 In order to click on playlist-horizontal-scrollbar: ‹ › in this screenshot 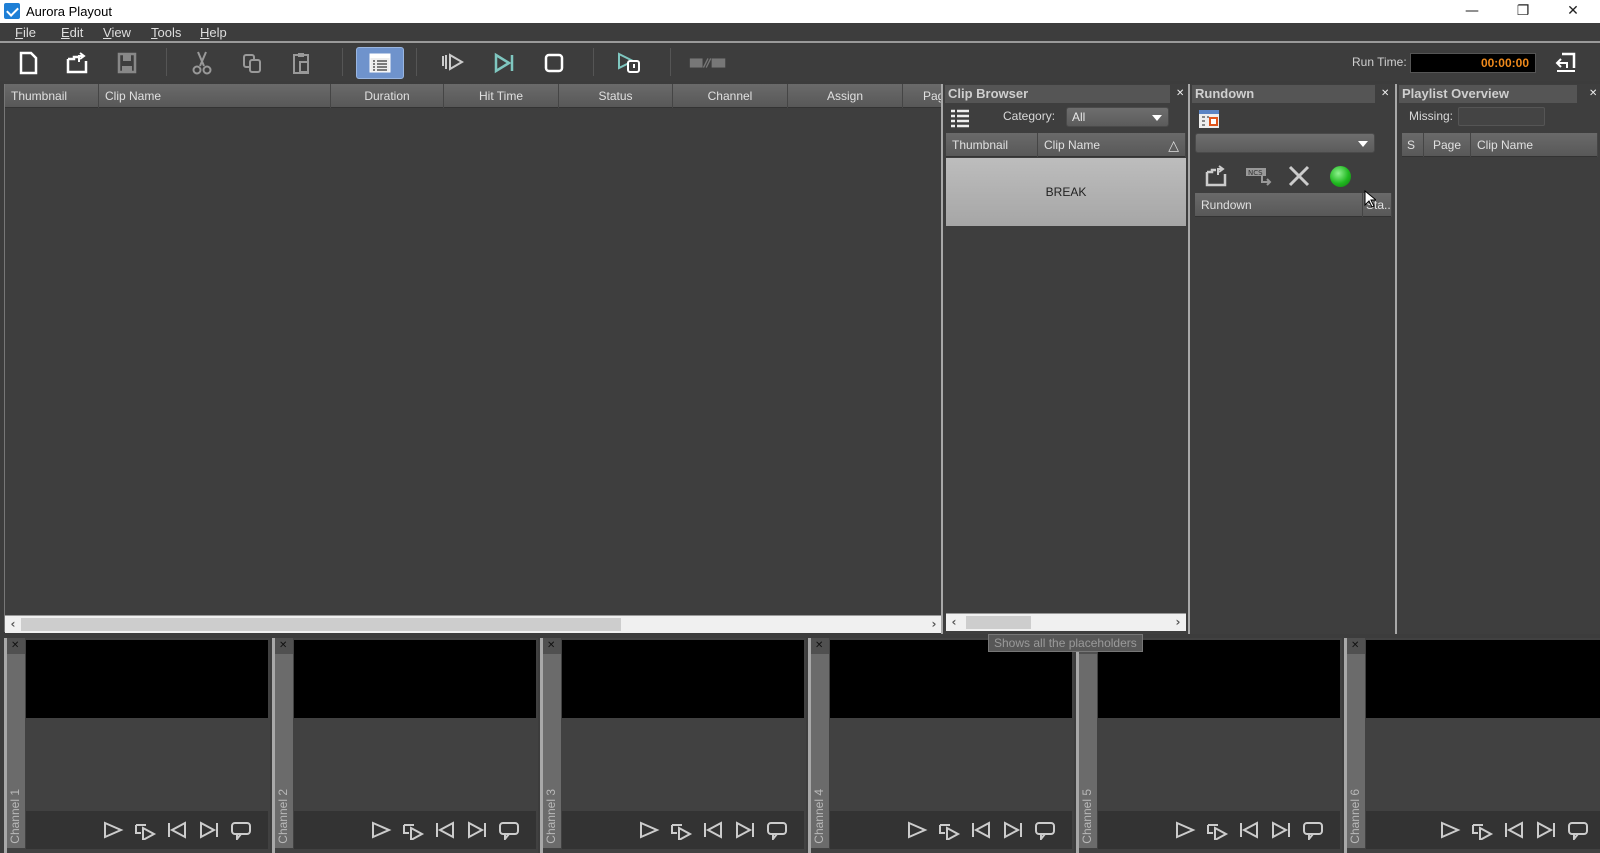, I will do `click(473, 624)`.